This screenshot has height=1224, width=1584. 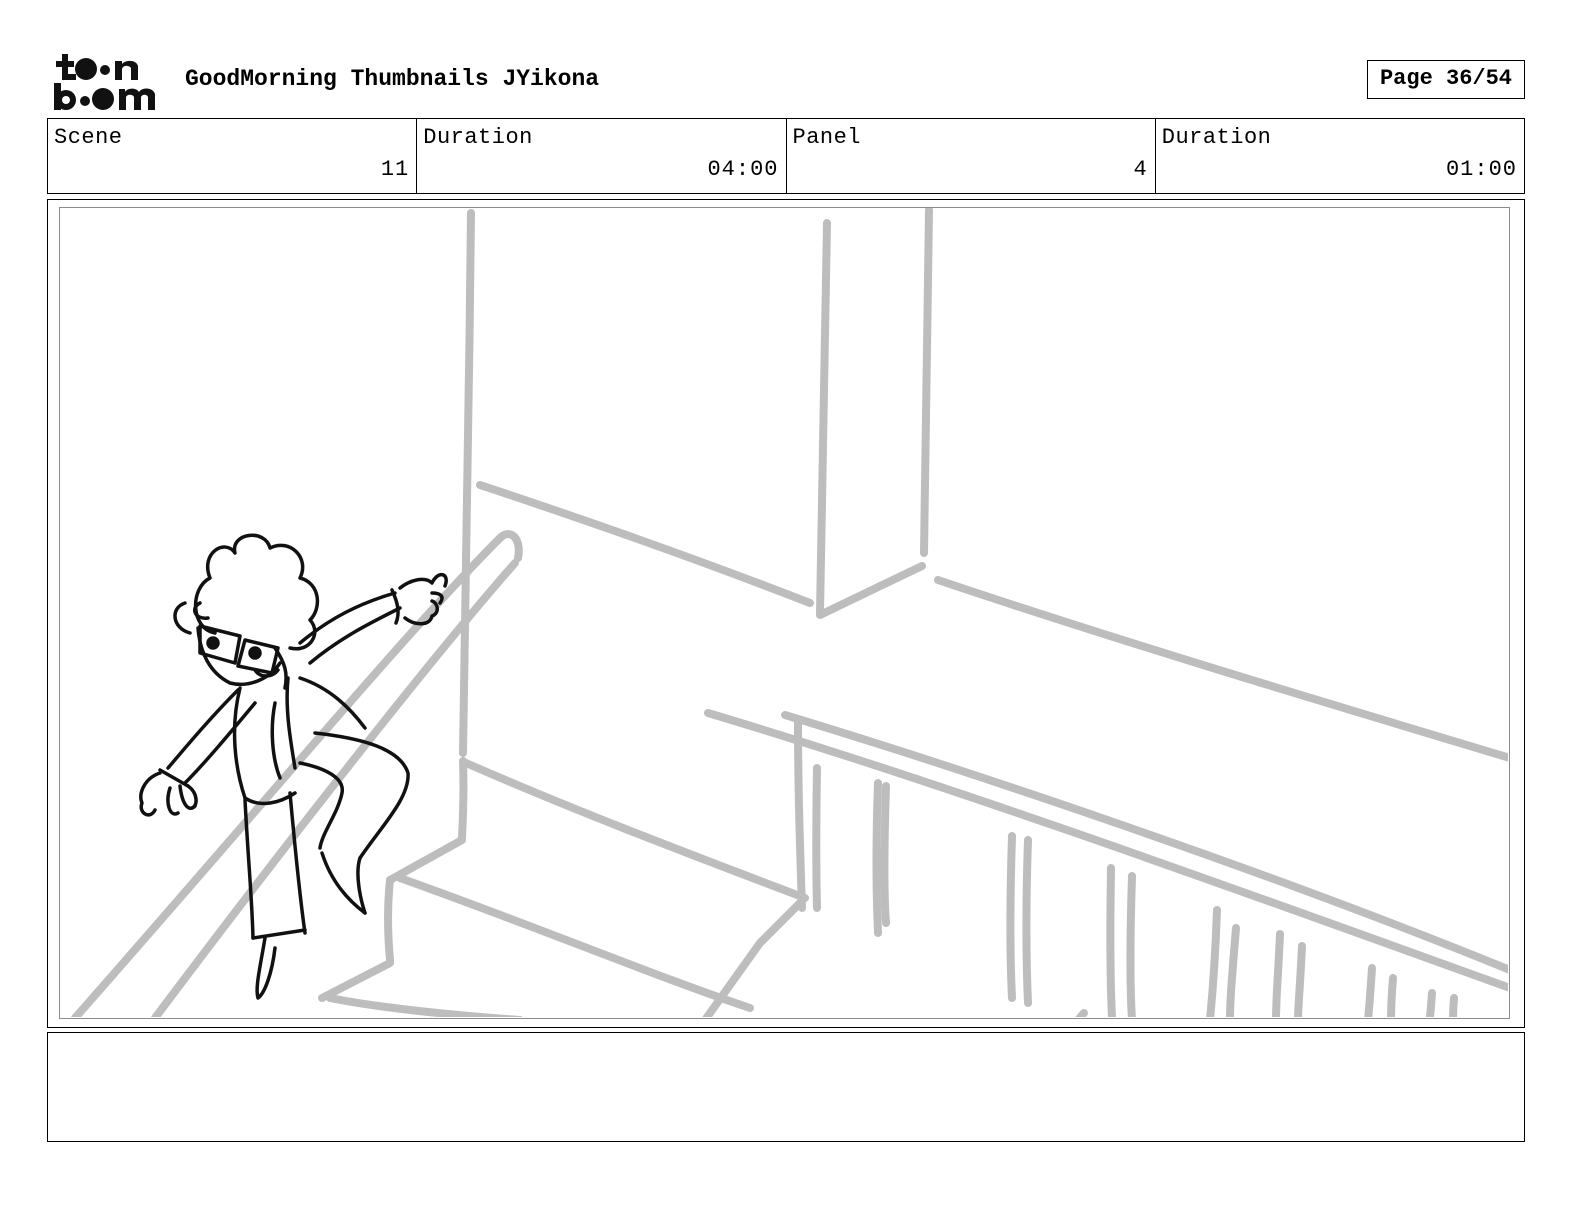 I want to click on panel-label: Panel, so click(x=827, y=137).